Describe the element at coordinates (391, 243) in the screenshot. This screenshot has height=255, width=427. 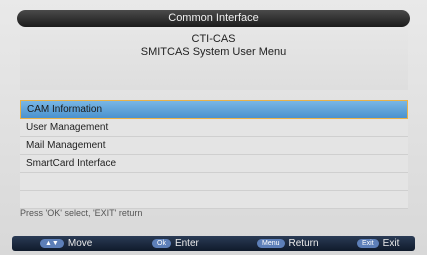
I see `exit-label: Exit` at that location.